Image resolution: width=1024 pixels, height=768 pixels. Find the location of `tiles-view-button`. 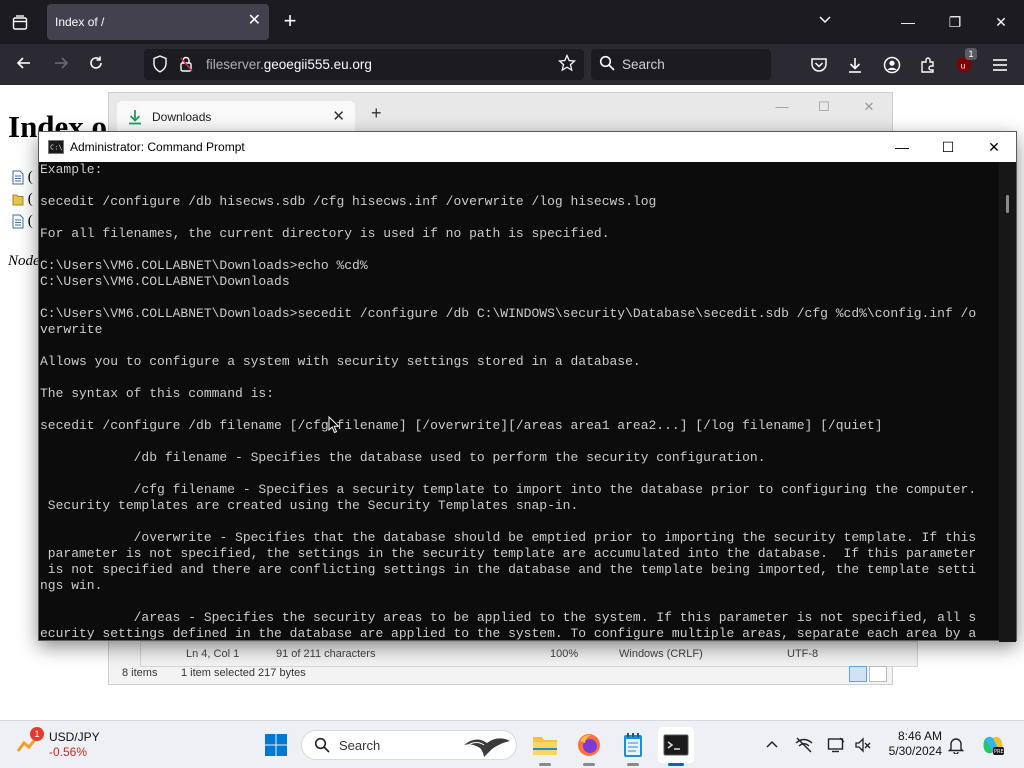

tiles-view-button is located at coordinates (878, 674).